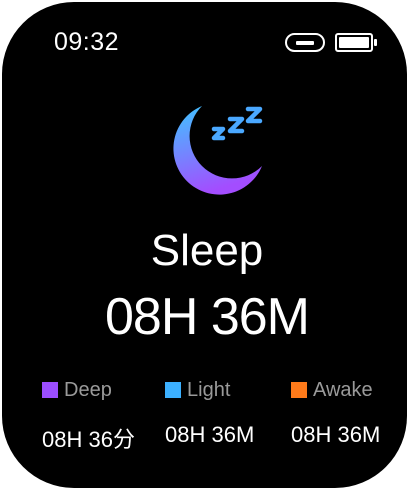 The height and width of the screenshot is (491, 410). What do you see at coordinates (299, 390) in the screenshot?
I see `awake-swatch` at bounding box center [299, 390].